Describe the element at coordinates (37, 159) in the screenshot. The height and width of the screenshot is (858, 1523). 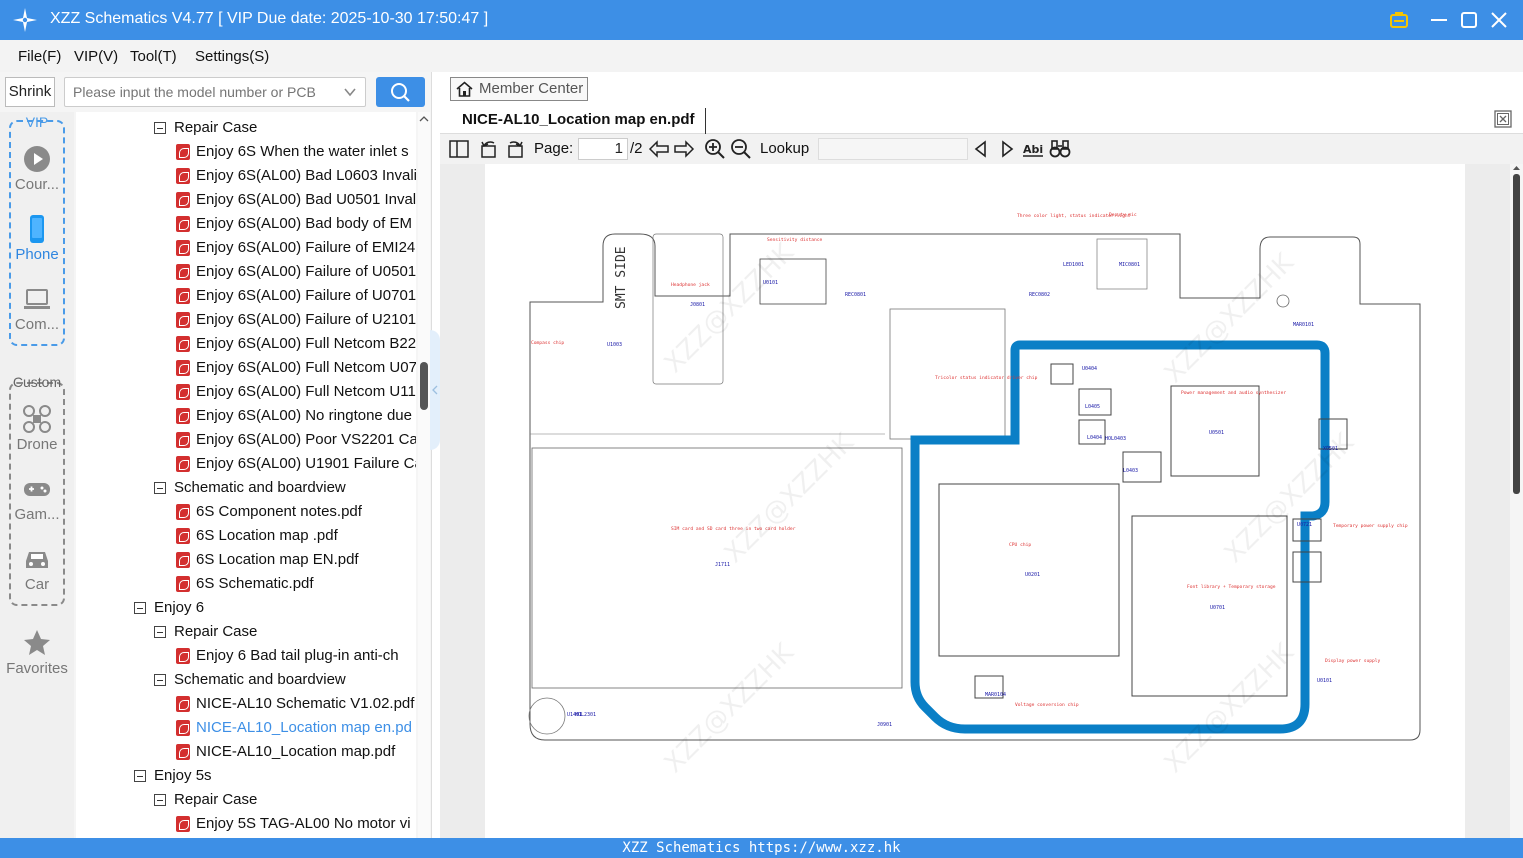
I see `play-icon` at that location.